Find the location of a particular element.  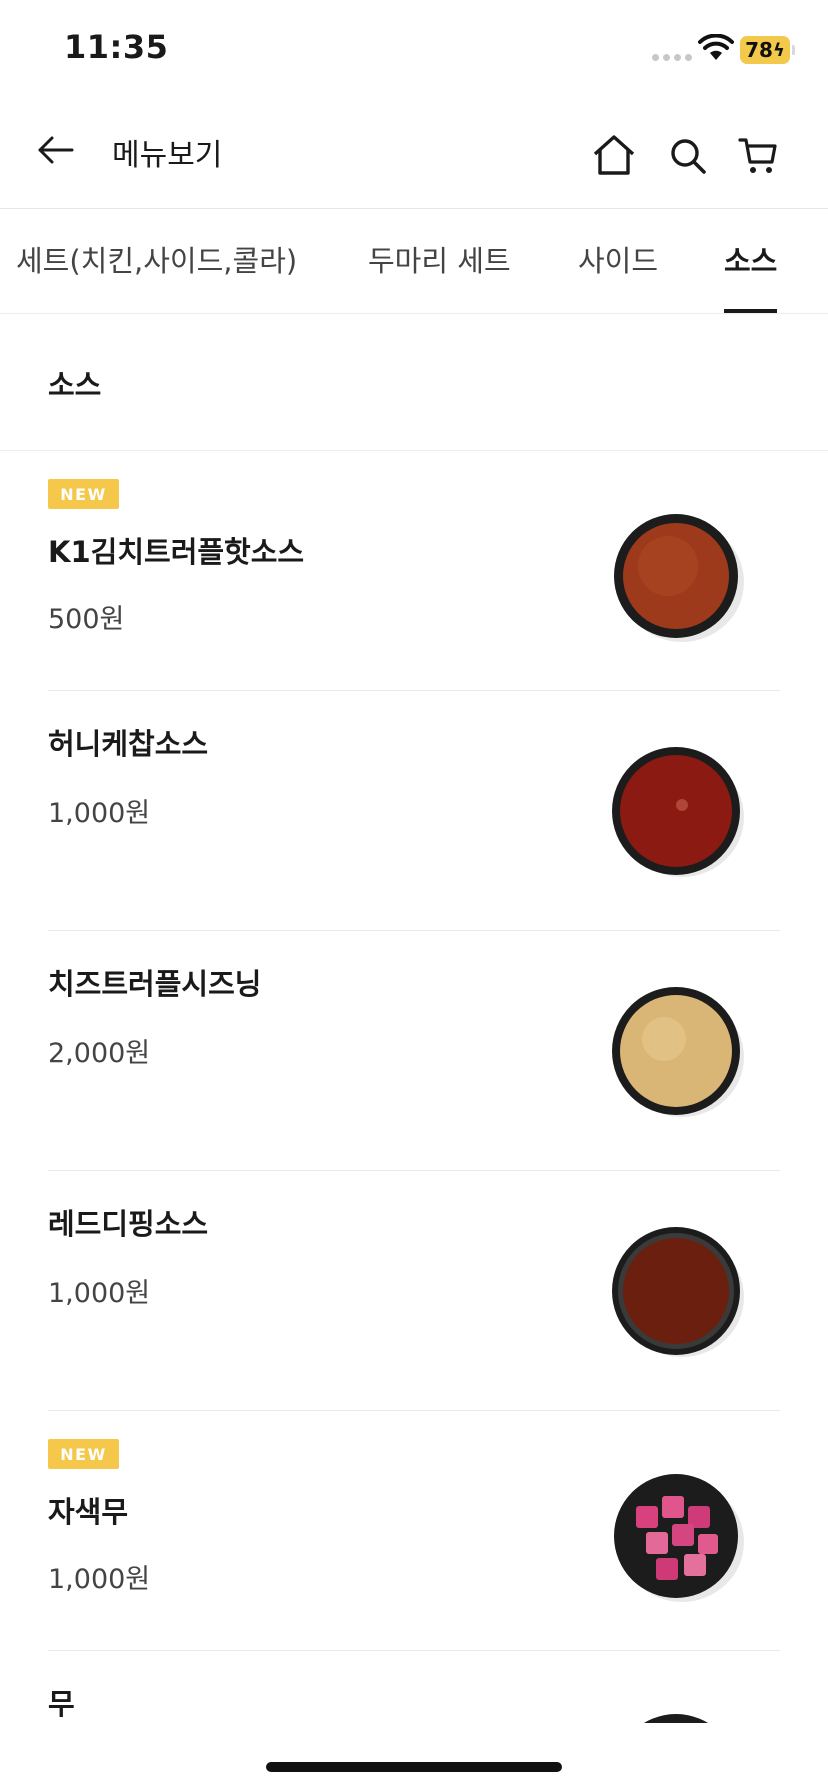

search-icon is located at coordinates (688, 156).